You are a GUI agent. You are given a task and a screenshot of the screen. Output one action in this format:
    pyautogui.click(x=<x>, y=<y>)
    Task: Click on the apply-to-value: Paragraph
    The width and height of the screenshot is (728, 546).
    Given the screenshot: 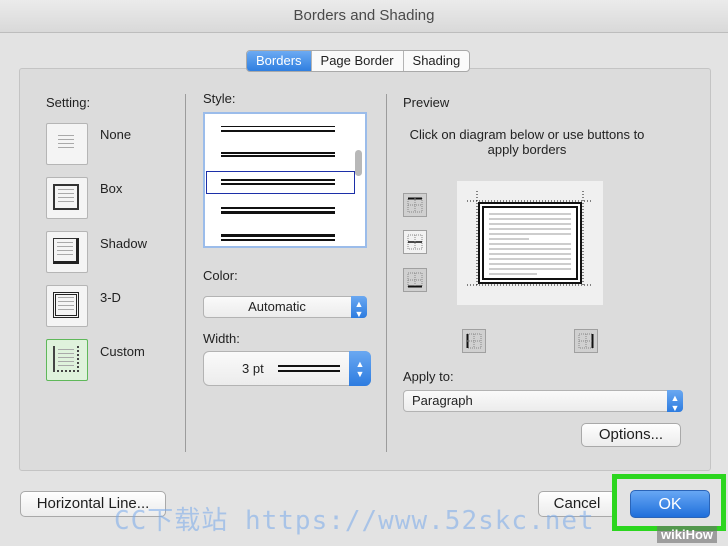 What is the action you would take?
    pyautogui.click(x=442, y=400)
    